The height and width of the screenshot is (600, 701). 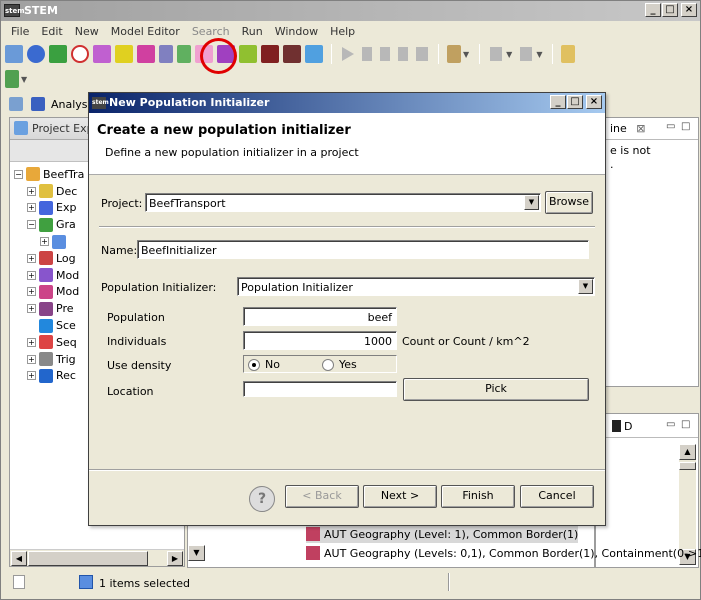 I want to click on reset-icon, so click(x=403, y=54).